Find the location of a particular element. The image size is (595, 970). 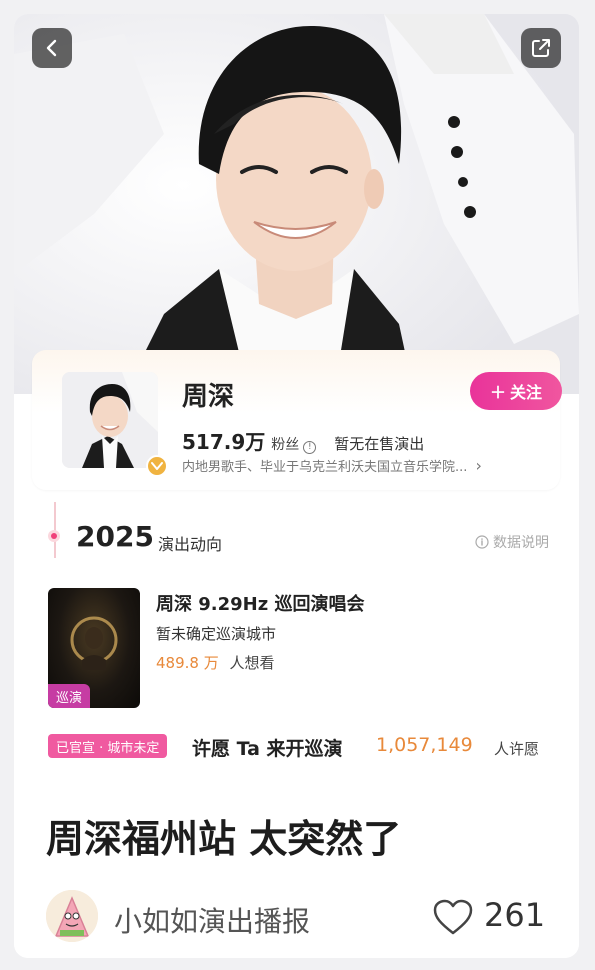

artist-name: 周深 is located at coordinates (208, 397).